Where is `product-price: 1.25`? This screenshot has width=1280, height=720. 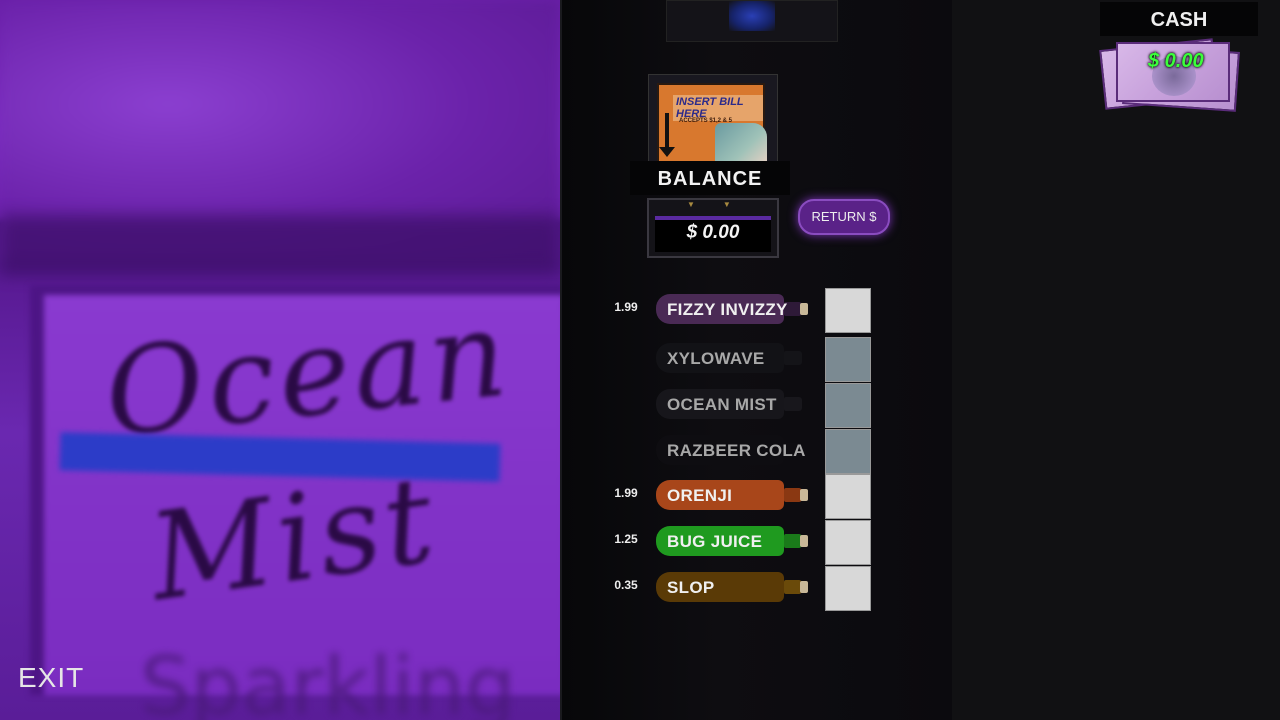 product-price: 1.25 is located at coordinates (626, 539).